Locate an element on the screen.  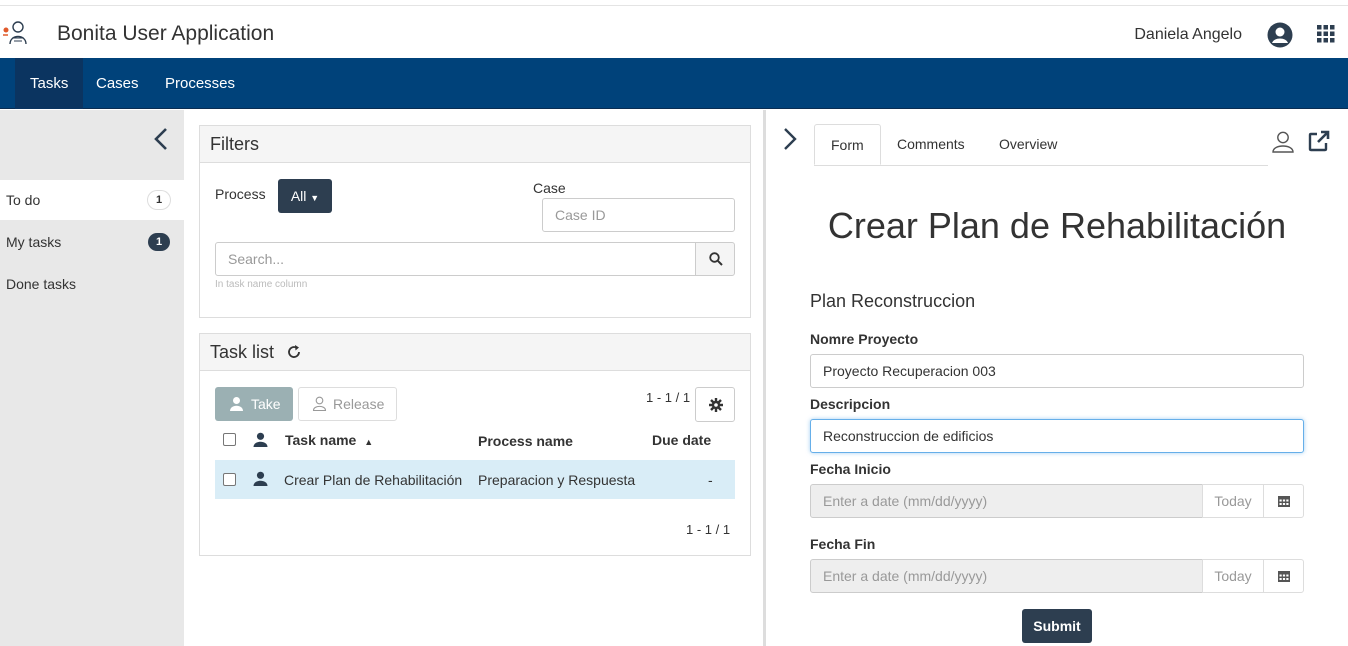
fecha-inicio-calendar-button is located at coordinates (1283, 501).